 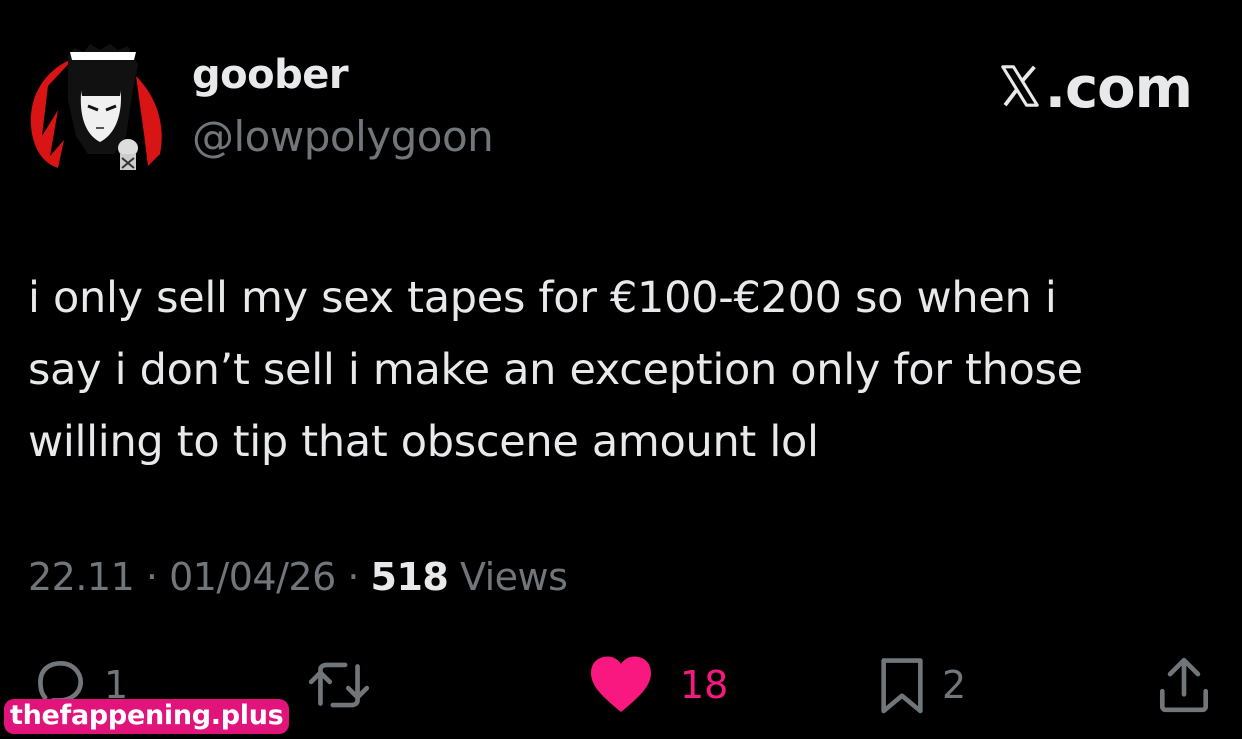 I want to click on bookmark-count: 2, so click(x=954, y=685).